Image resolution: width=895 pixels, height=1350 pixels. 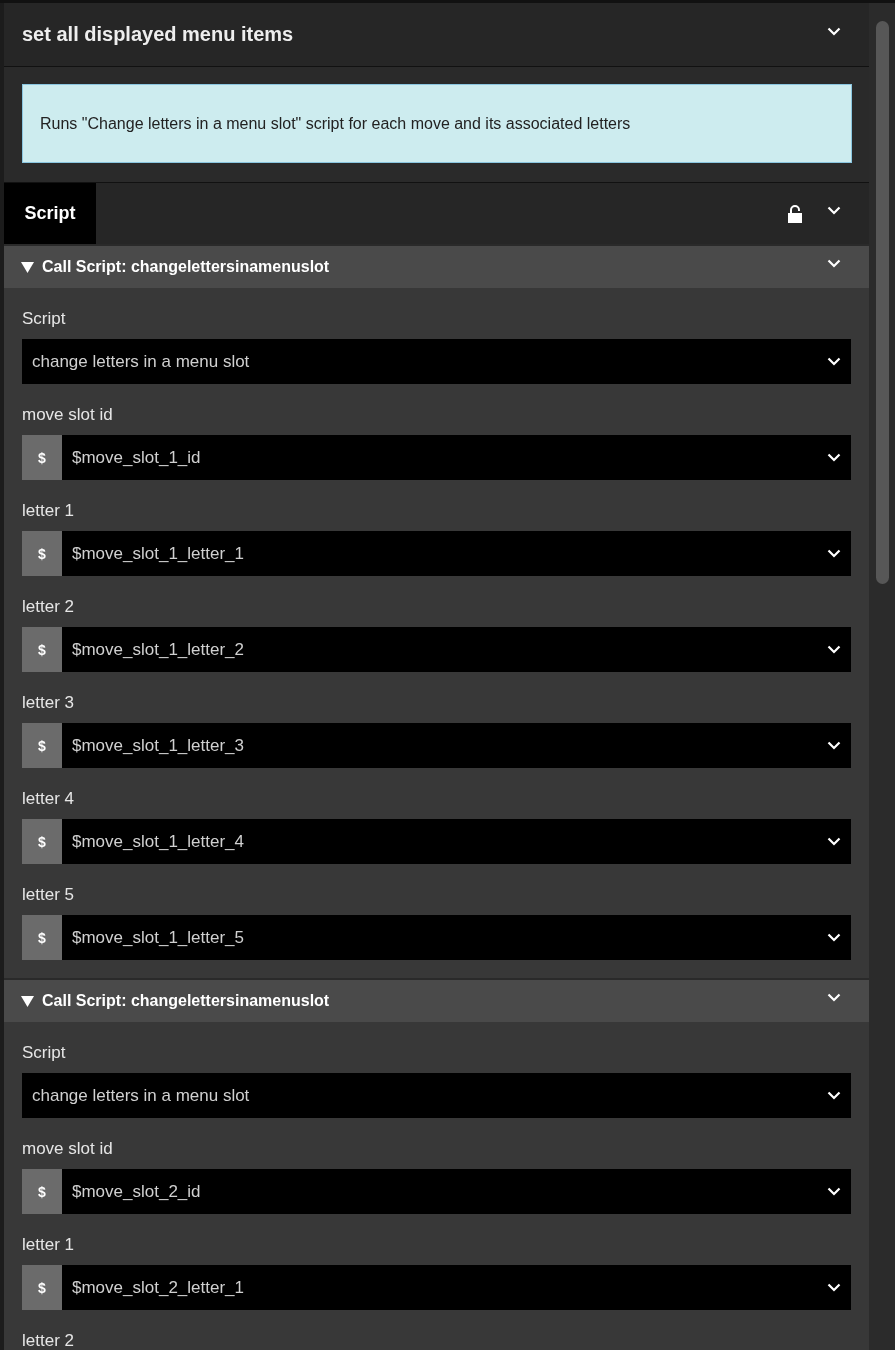 What do you see at coordinates (48, 703) in the screenshot?
I see `field-label: letter 3` at bounding box center [48, 703].